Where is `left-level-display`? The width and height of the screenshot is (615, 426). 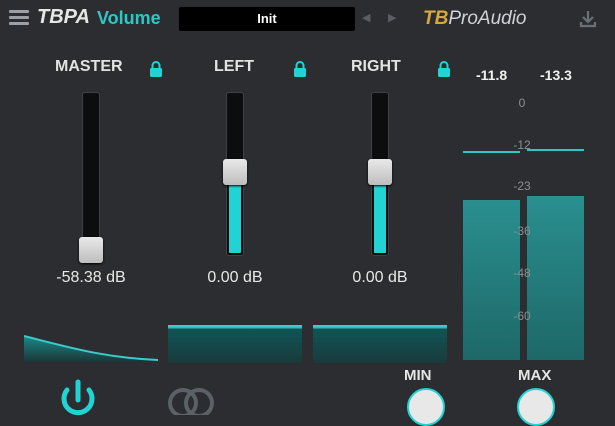 left-level-display is located at coordinates (235, 344).